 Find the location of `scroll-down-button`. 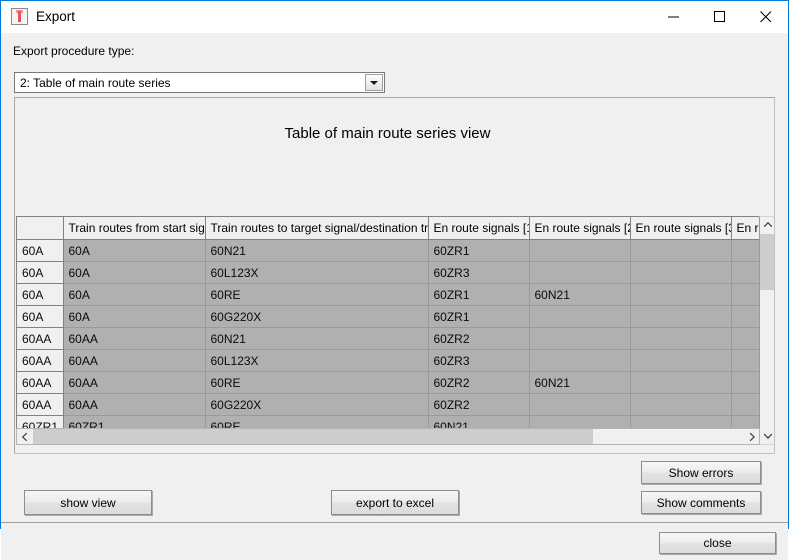

scroll-down-button is located at coordinates (767, 436).